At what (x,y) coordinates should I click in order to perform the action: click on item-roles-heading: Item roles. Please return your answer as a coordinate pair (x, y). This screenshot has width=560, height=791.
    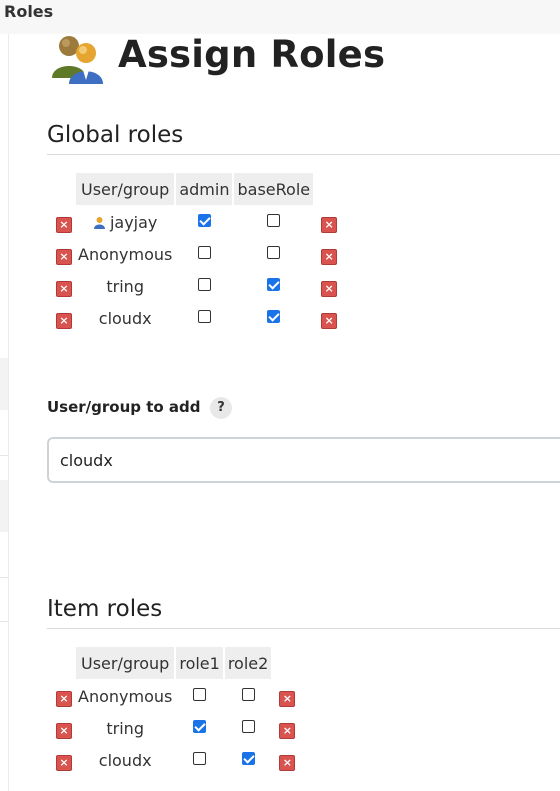
    Looking at the image, I should click on (105, 609).